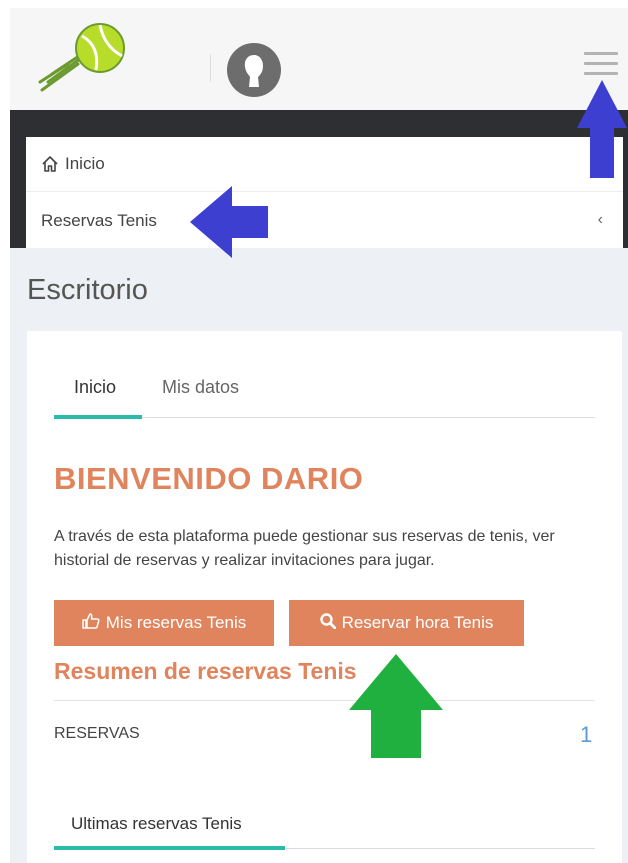  Describe the element at coordinates (85, 163) in the screenshot. I see `nav-item-inicio-label: Inicio` at that location.